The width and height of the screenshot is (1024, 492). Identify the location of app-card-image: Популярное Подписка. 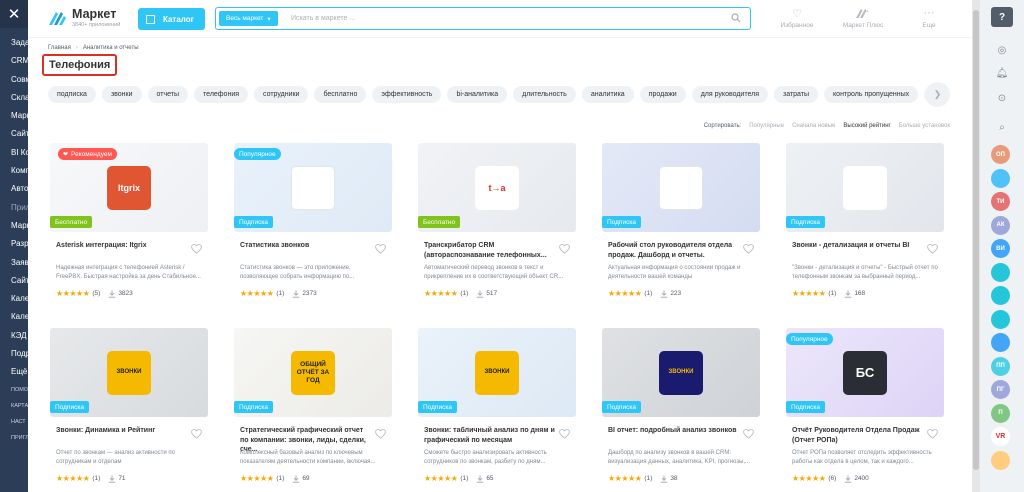
(313, 187).